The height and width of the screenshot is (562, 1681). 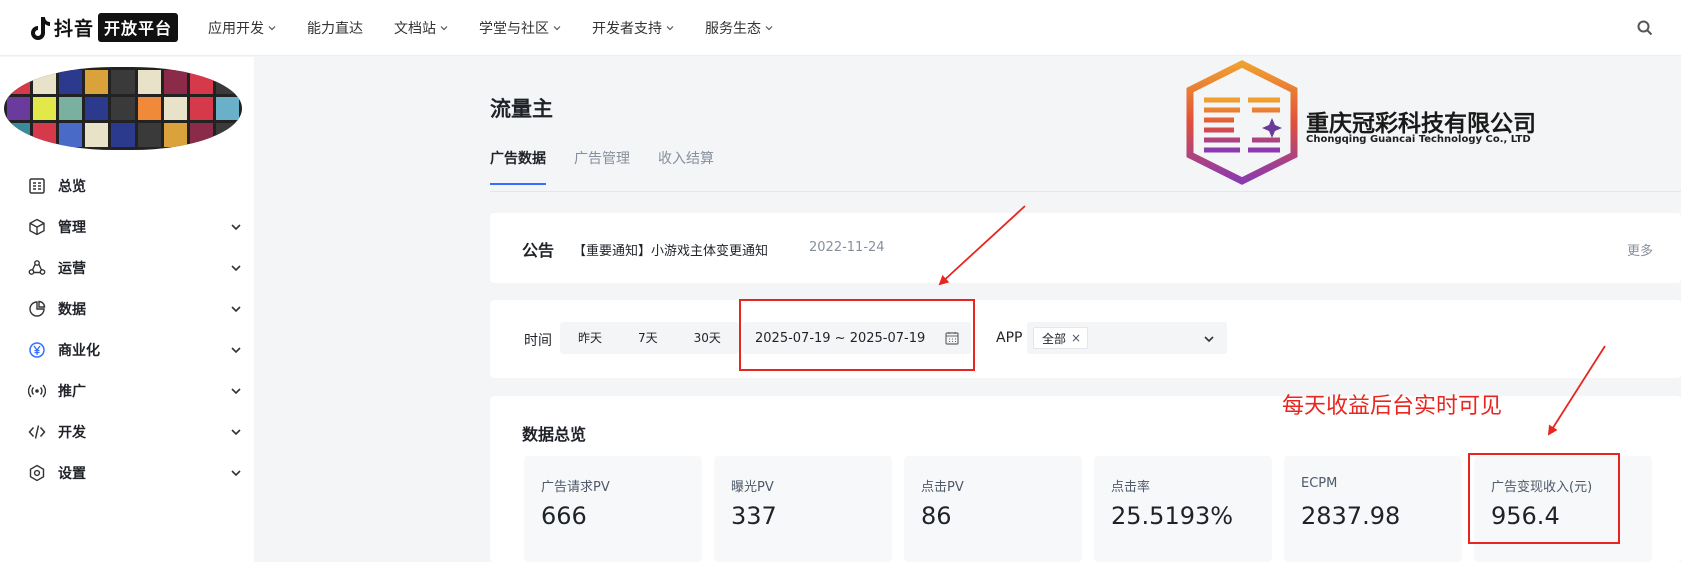 What do you see at coordinates (37, 186) in the screenshot?
I see `overview-icon` at bounding box center [37, 186].